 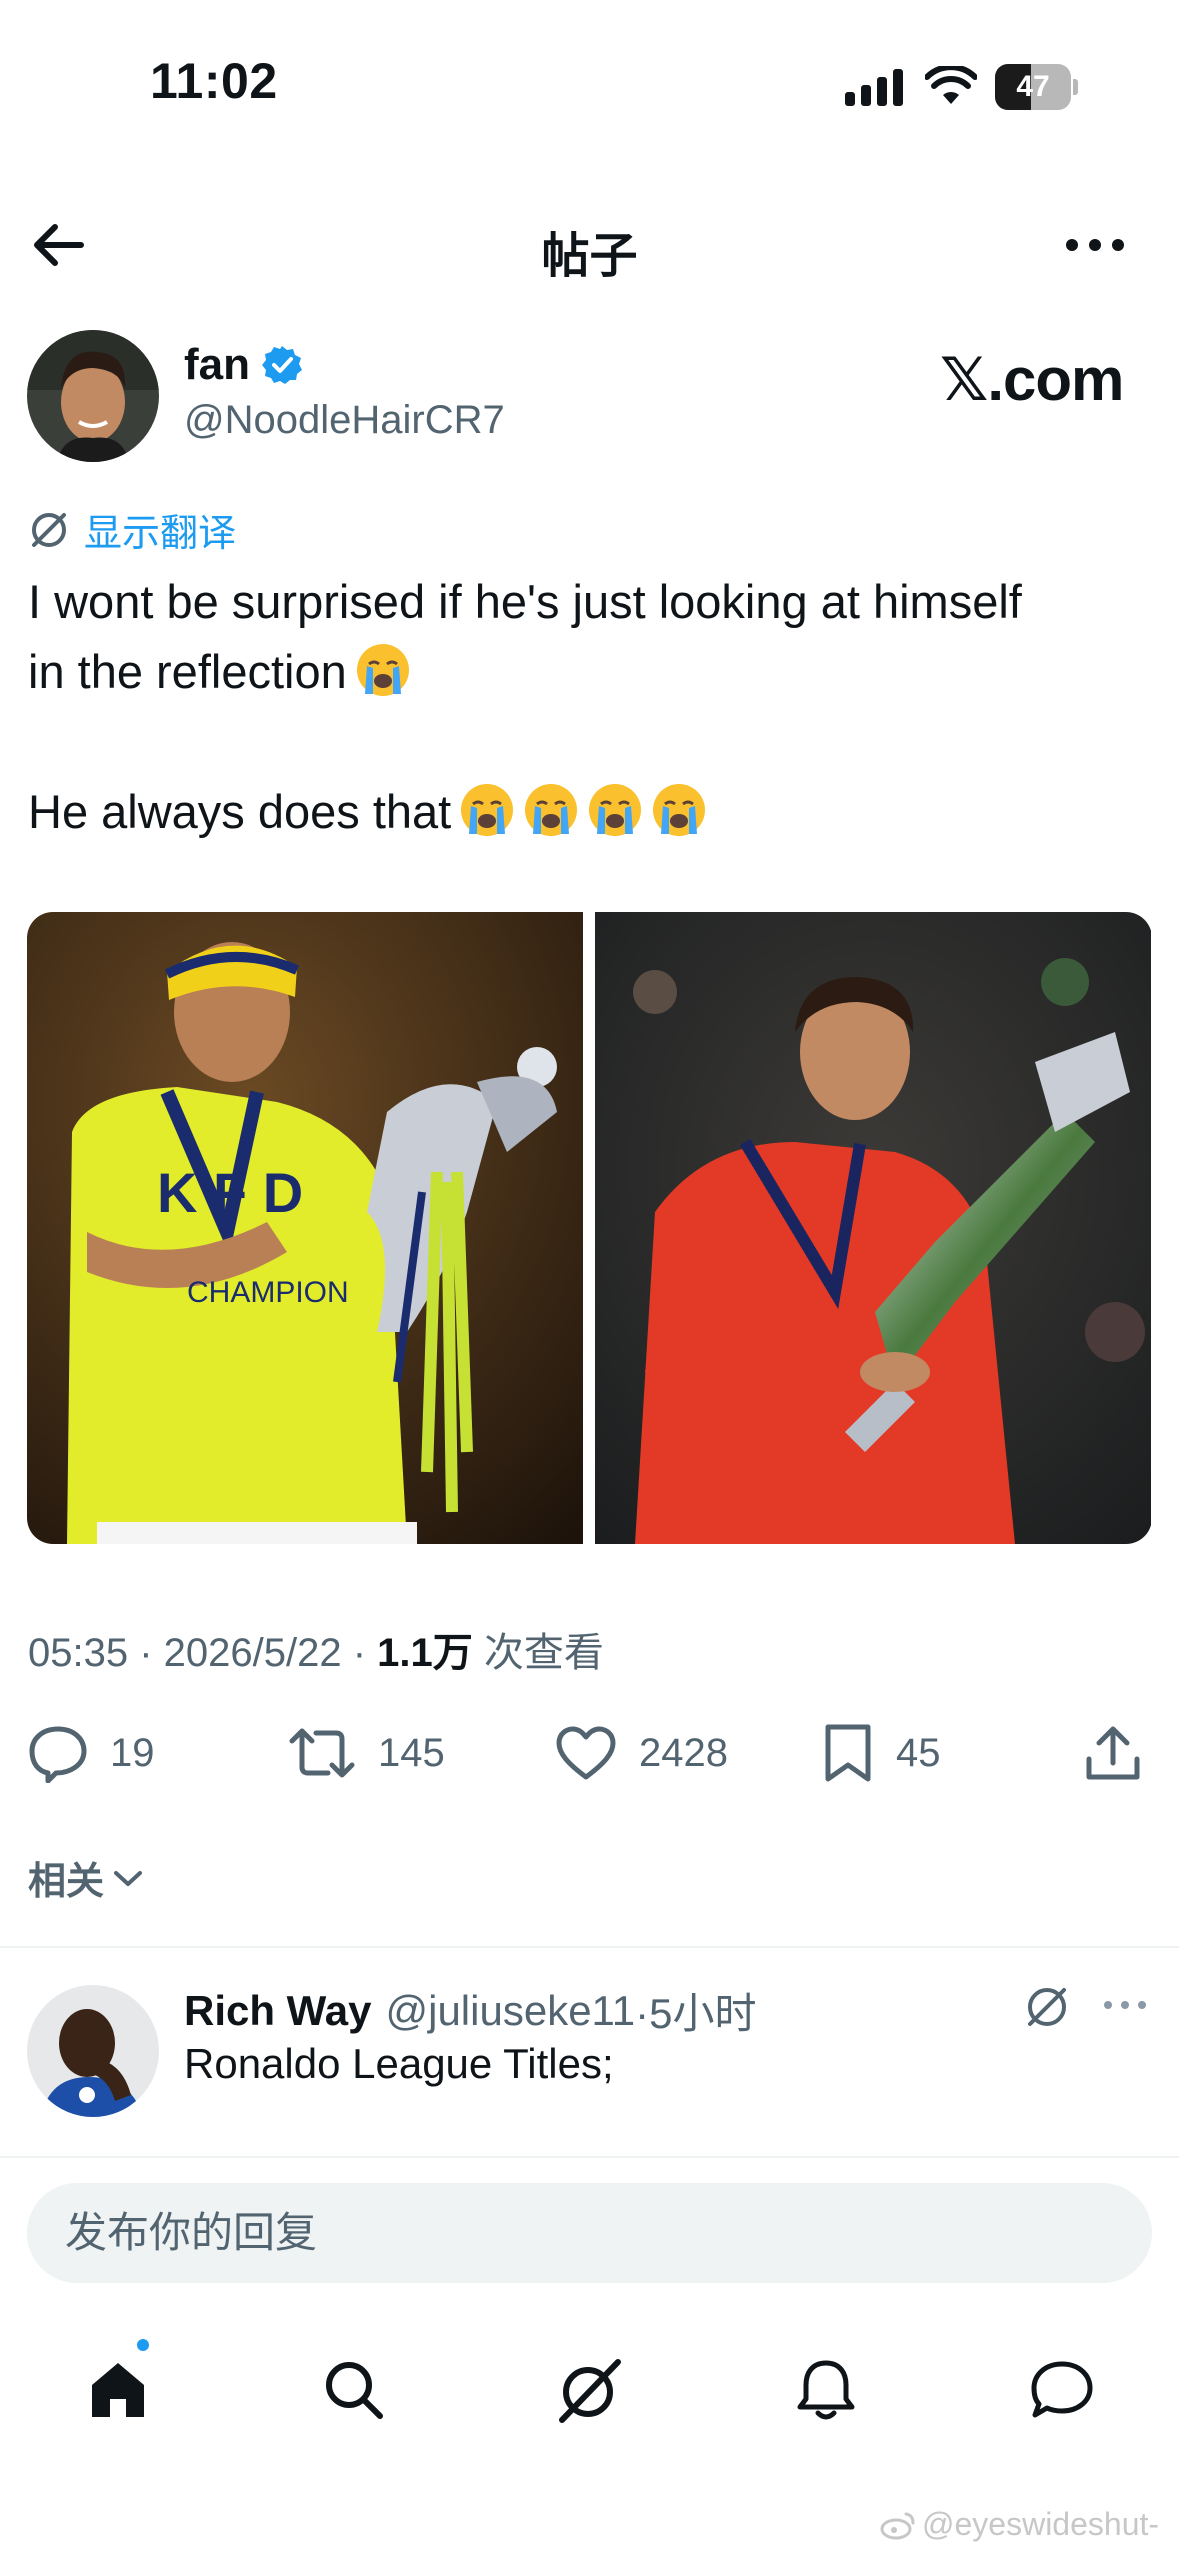 I want to click on bookmark-count: 45, so click(x=918, y=1752).